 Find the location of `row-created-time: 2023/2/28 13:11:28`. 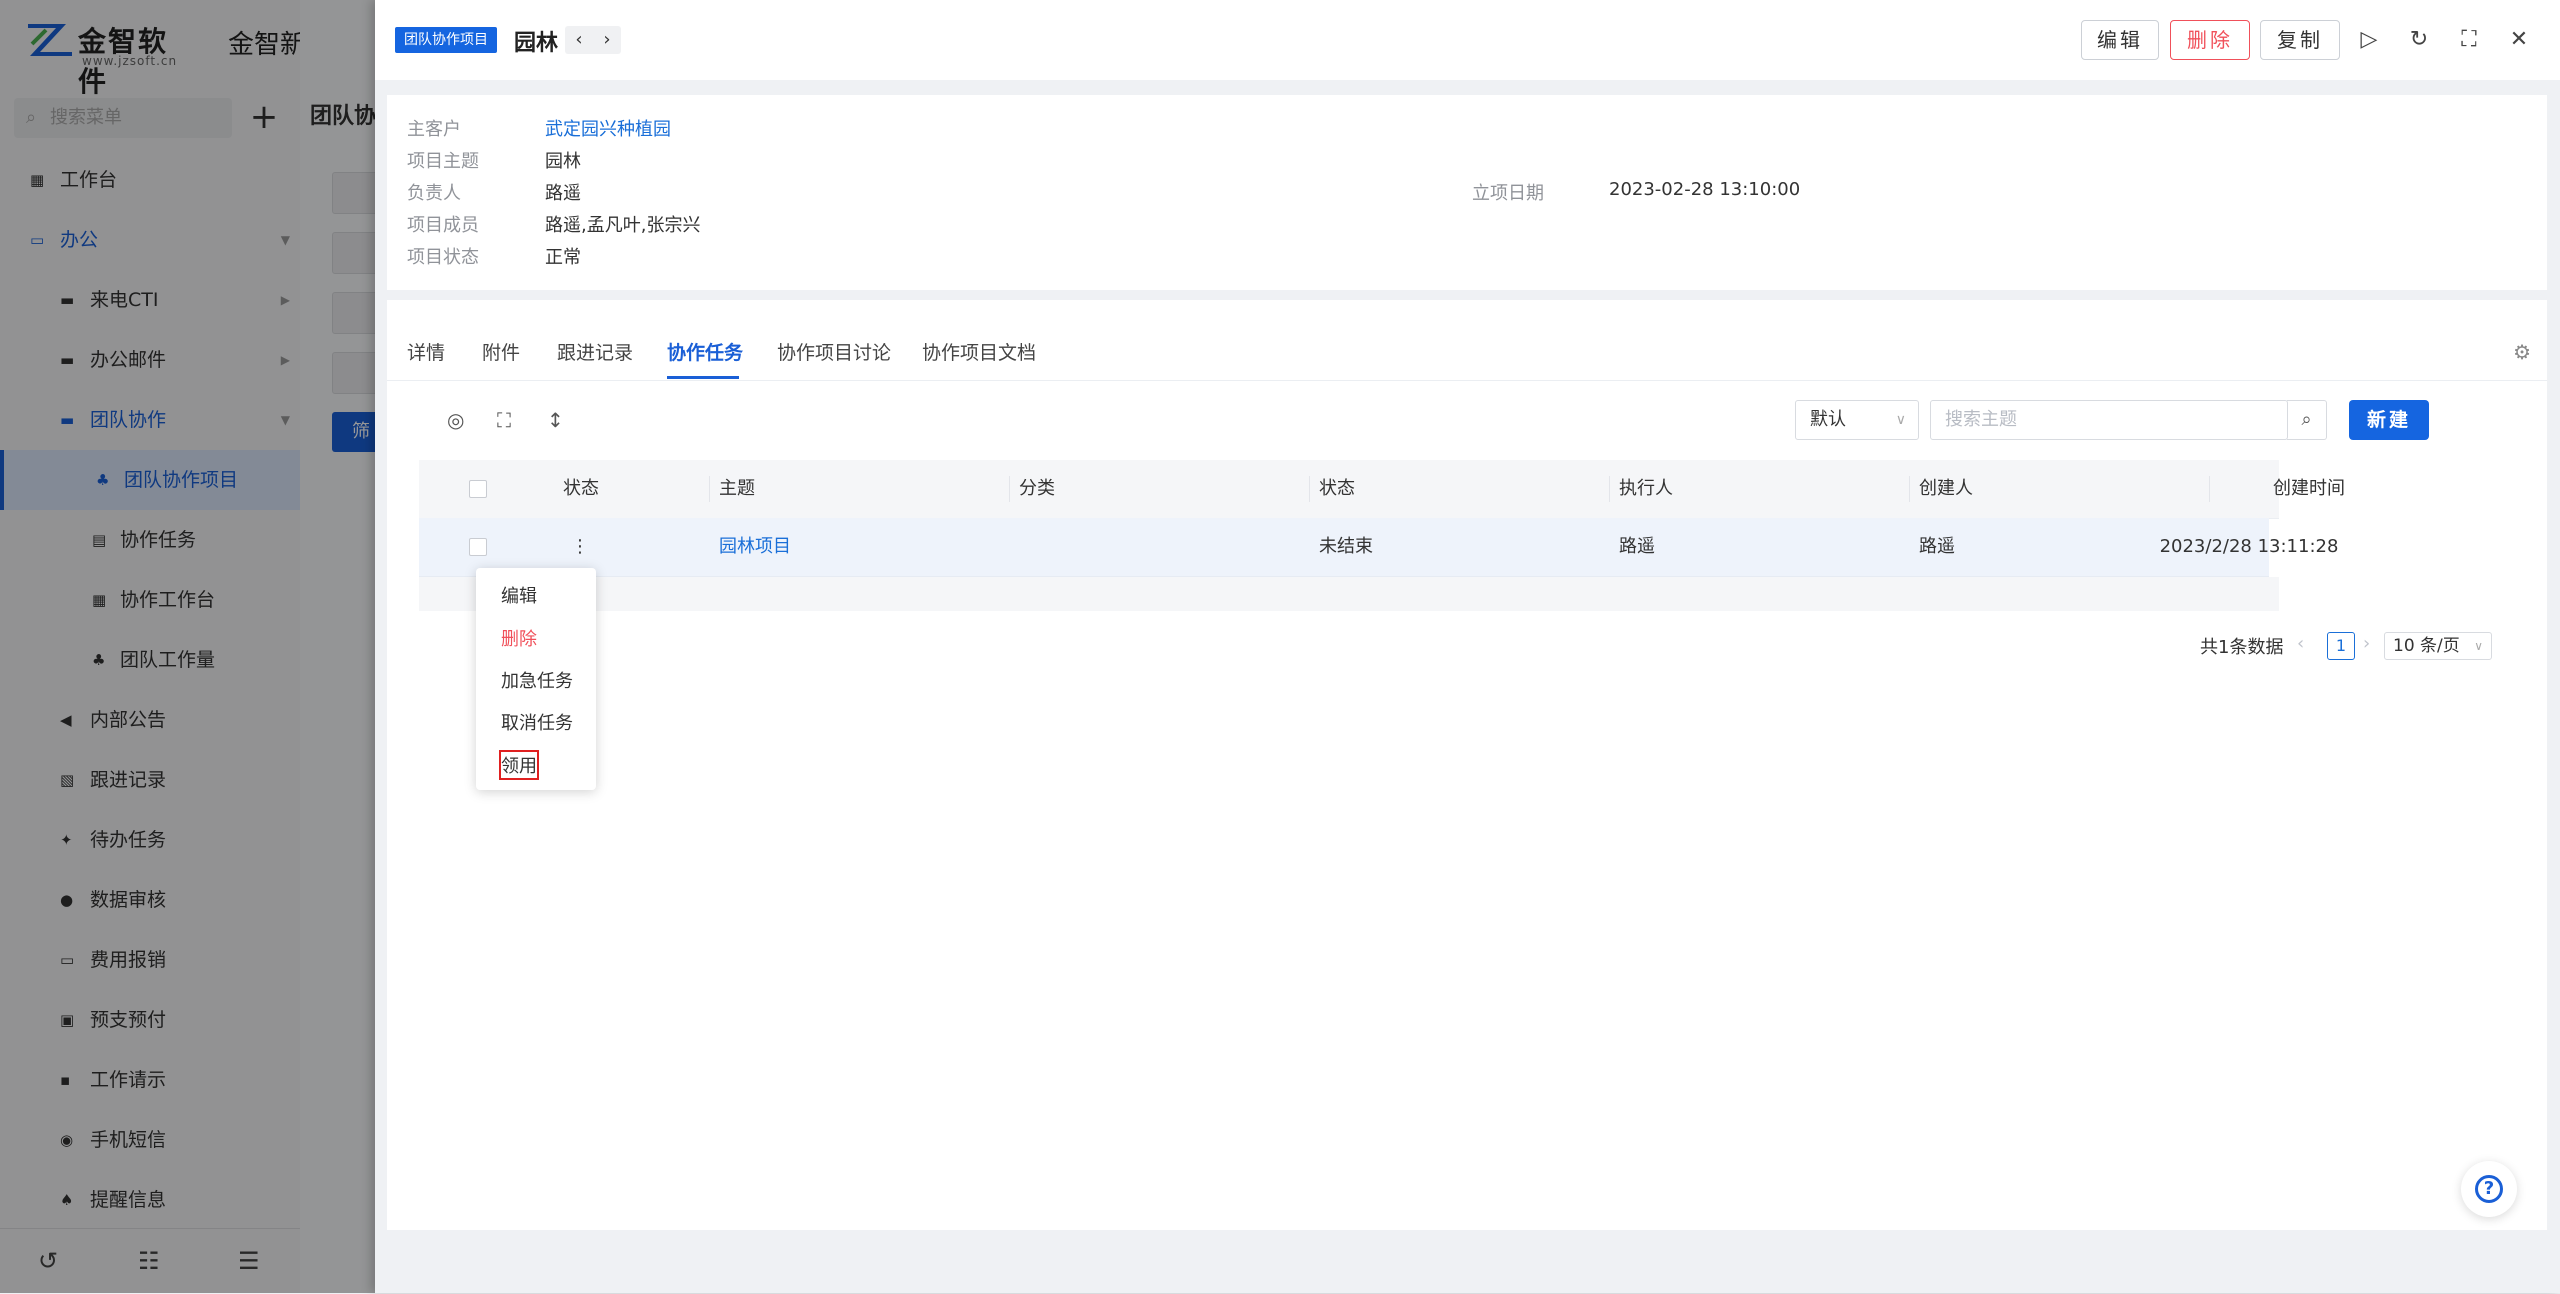

row-created-time: 2023/2/28 13:11:28 is located at coordinates (2249, 546).